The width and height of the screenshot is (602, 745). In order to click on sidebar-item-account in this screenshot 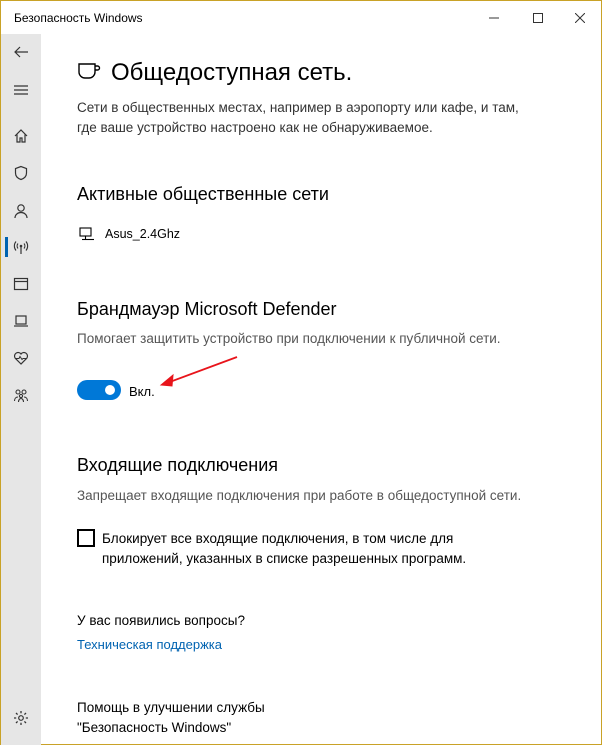, I will do `click(21, 211)`.